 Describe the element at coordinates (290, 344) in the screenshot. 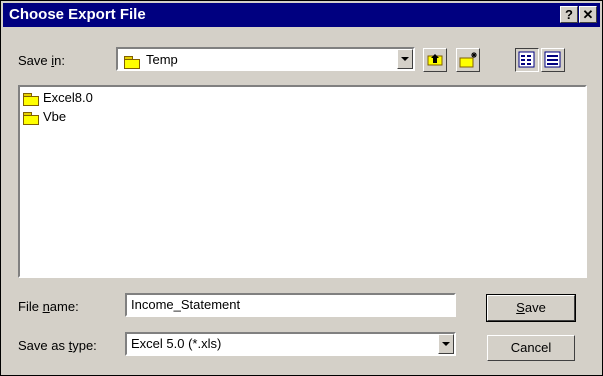

I see `save-as-type-select: Excel 5.0 (*.xls)` at that location.